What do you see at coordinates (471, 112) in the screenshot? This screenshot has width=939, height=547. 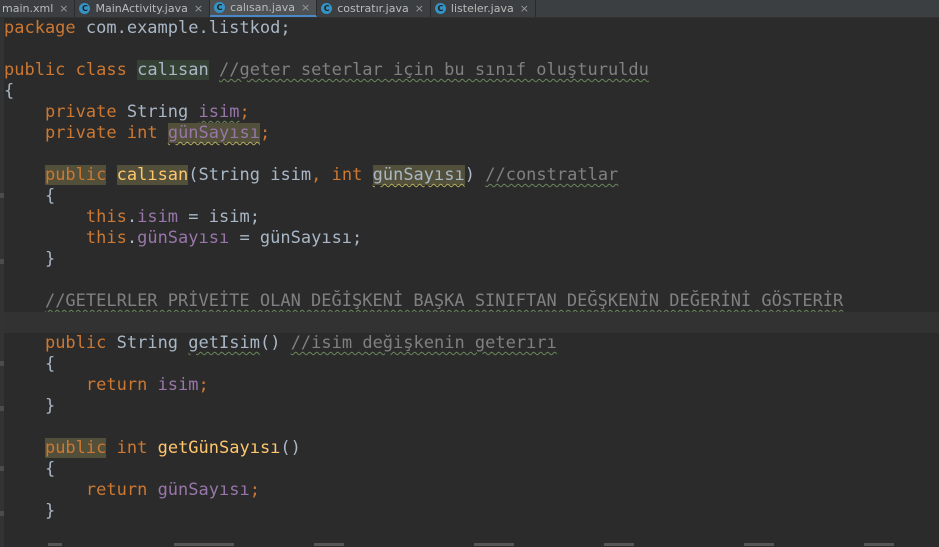 I see `code-line-5: private String isim;` at bounding box center [471, 112].